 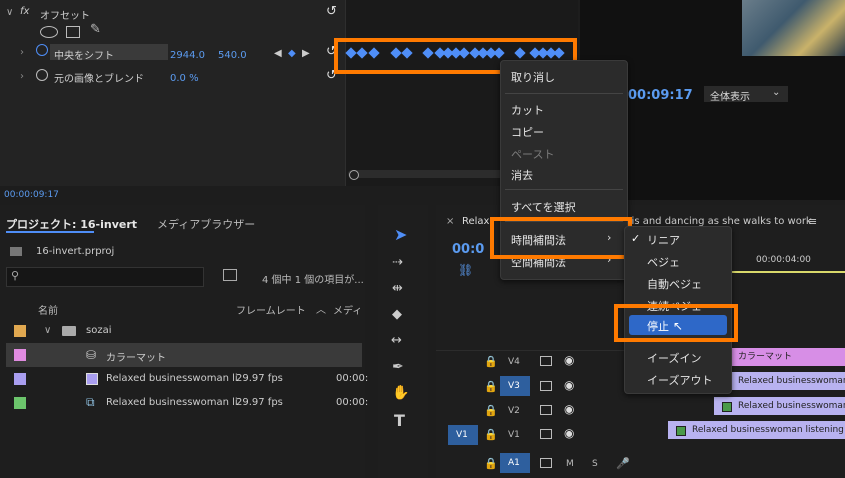 What do you see at coordinates (232, 55) in the screenshot?
I see `center-y-value: 540.0` at bounding box center [232, 55].